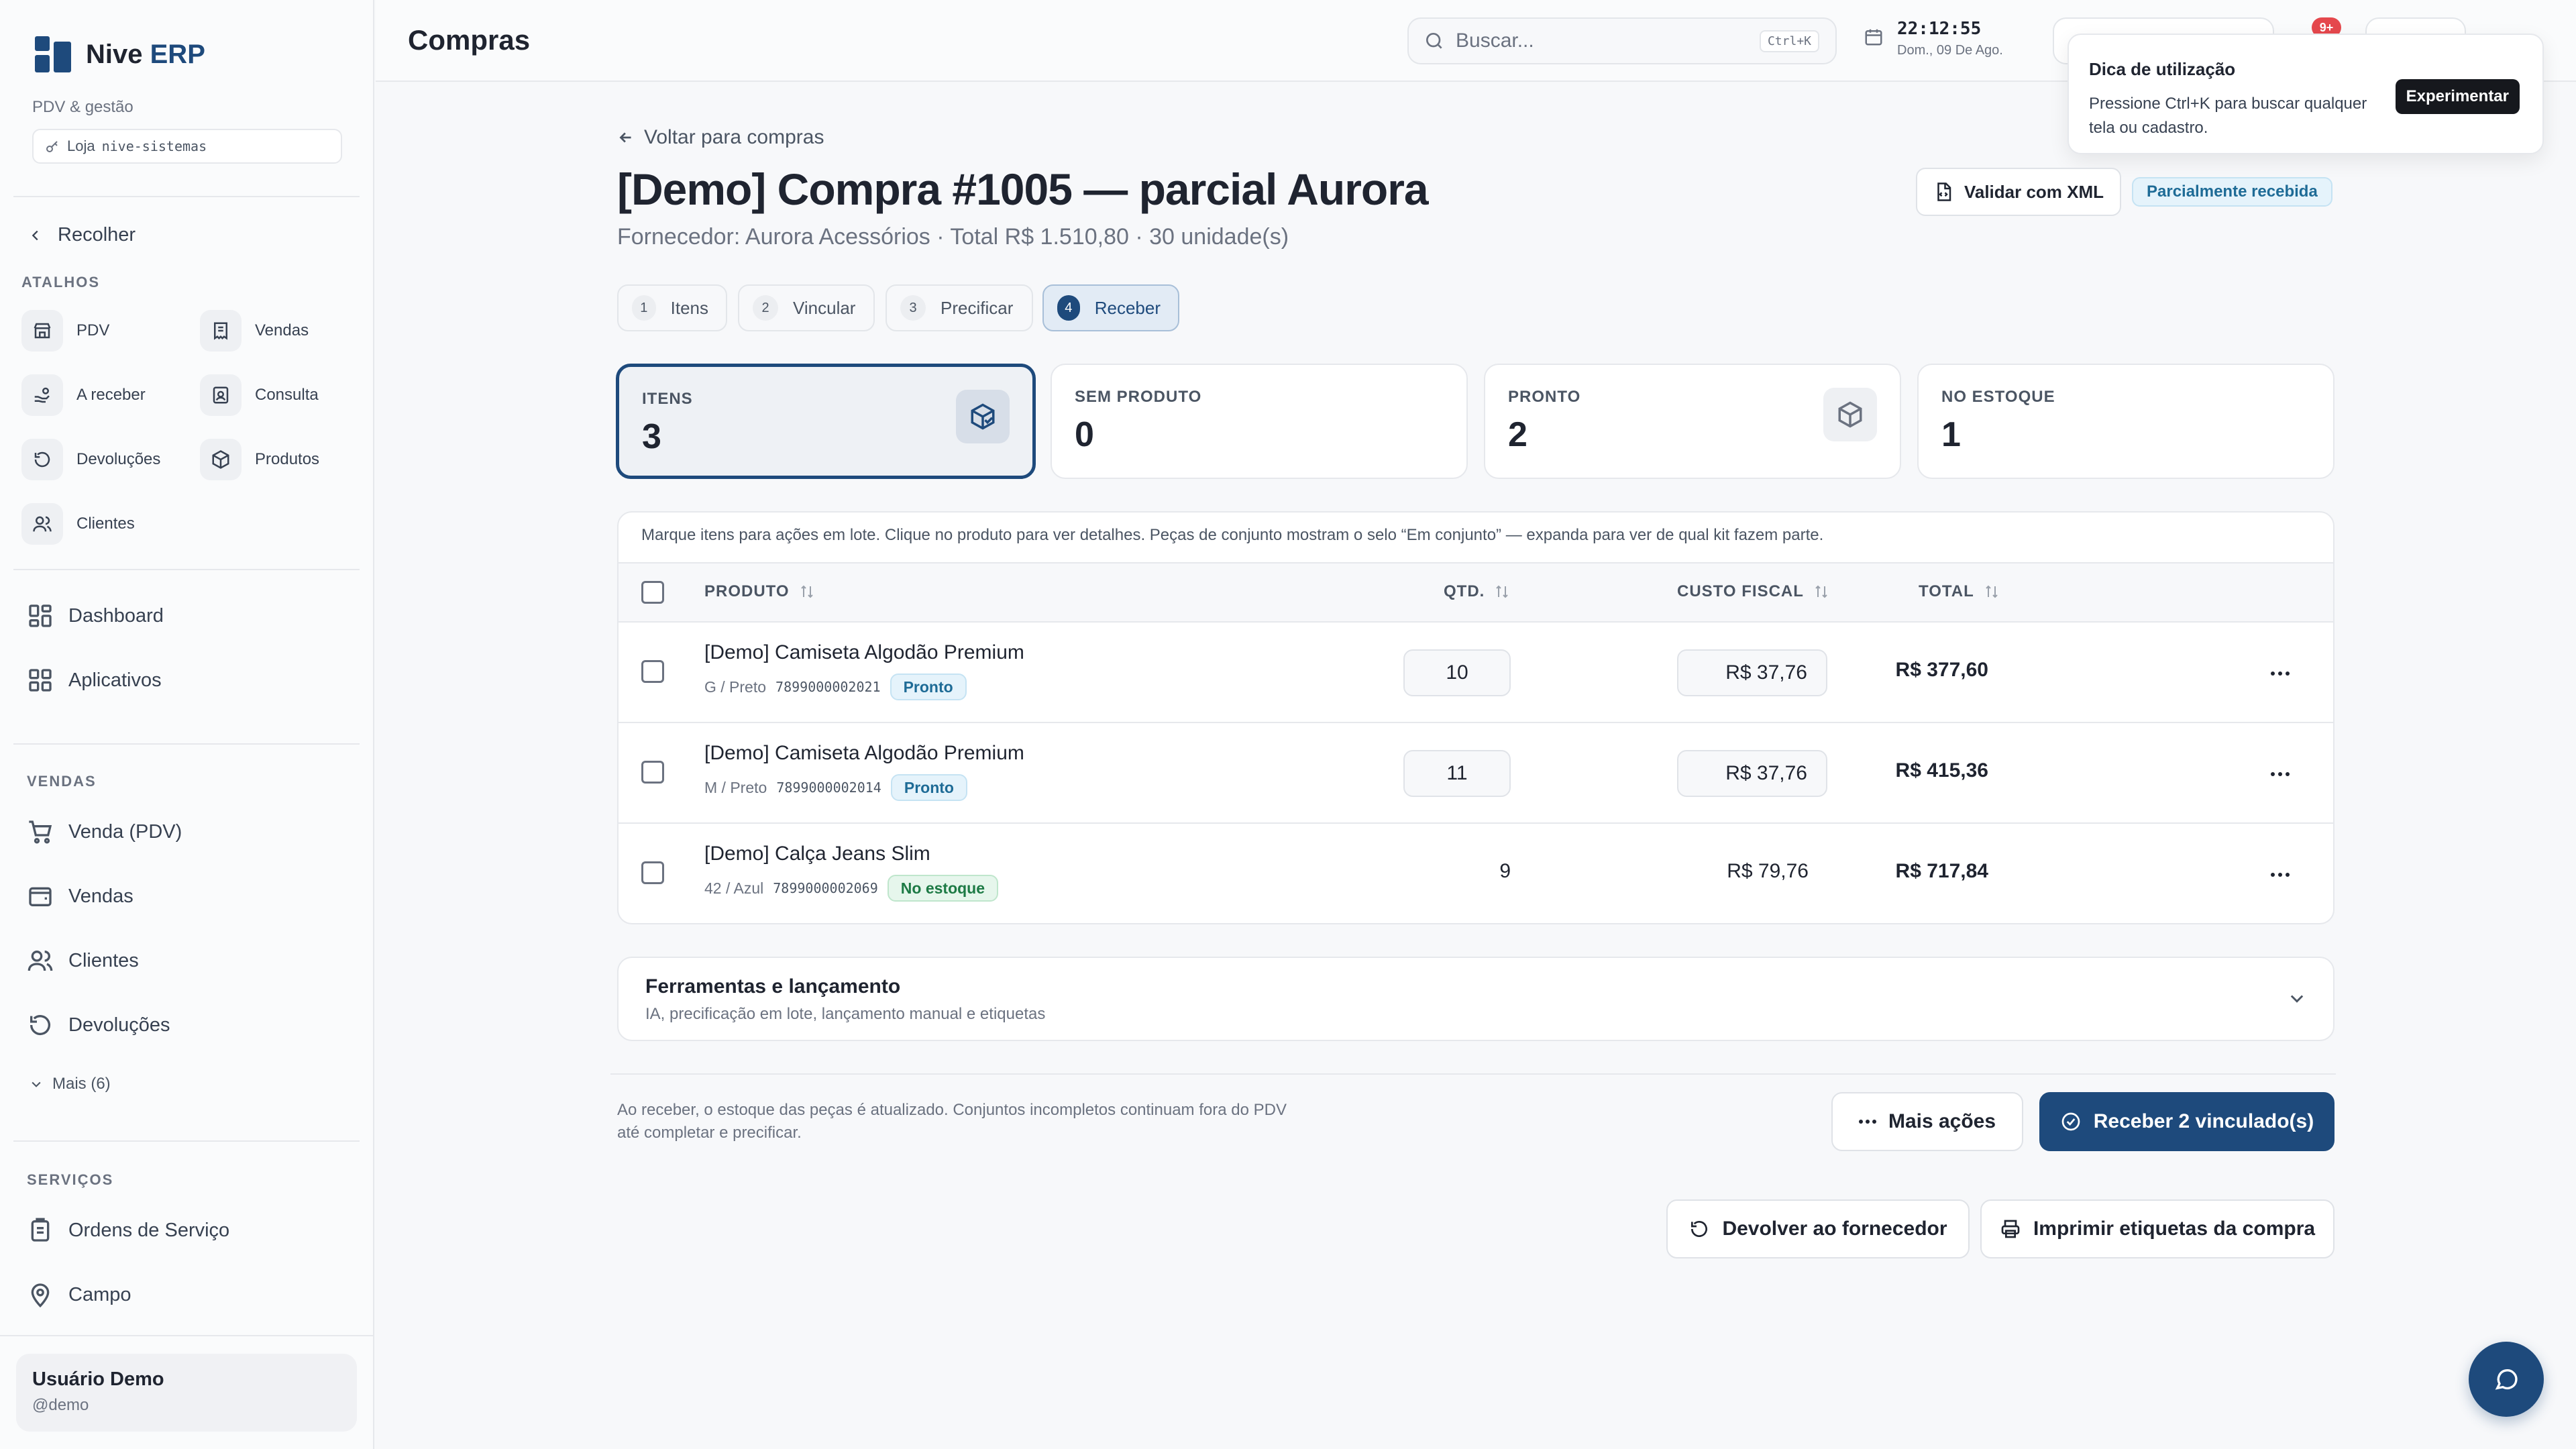 This screenshot has height=1449, width=2576. Describe the element at coordinates (2506, 1379) in the screenshot. I see `chat-button` at that location.